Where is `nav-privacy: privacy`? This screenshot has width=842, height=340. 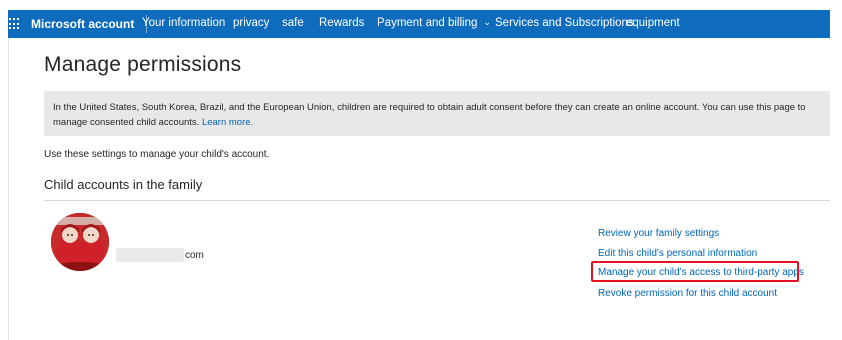 nav-privacy: privacy is located at coordinates (251, 23).